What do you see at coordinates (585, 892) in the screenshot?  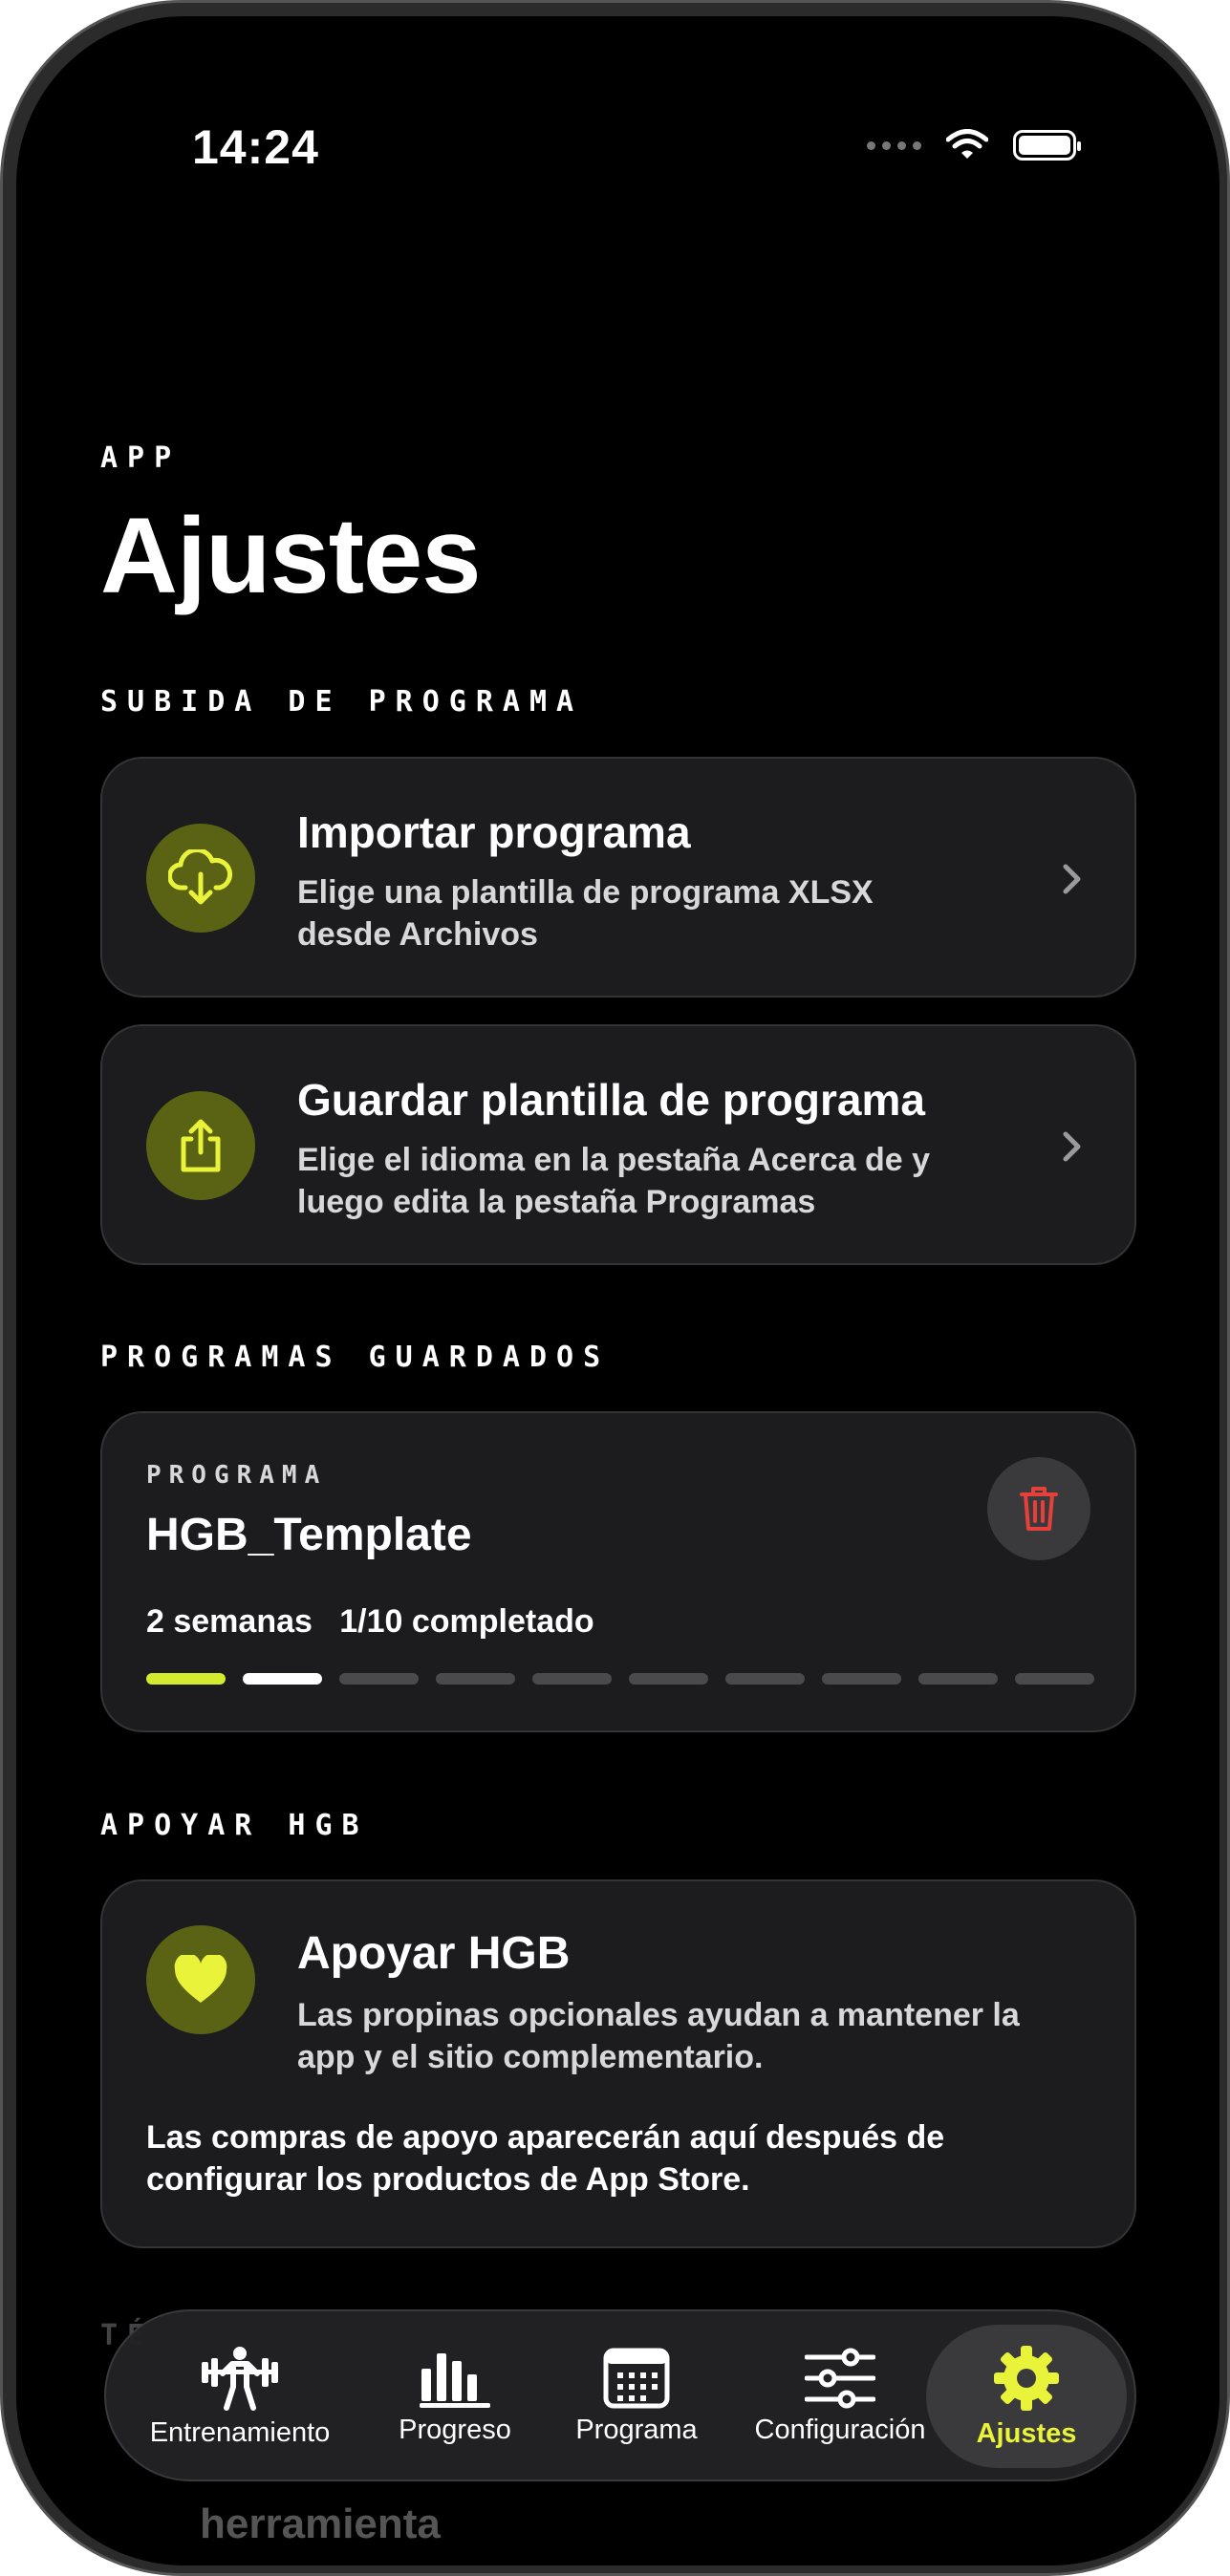 I see `import-program-subtitle-1: Elige una plantilla de programa XLSX` at bounding box center [585, 892].